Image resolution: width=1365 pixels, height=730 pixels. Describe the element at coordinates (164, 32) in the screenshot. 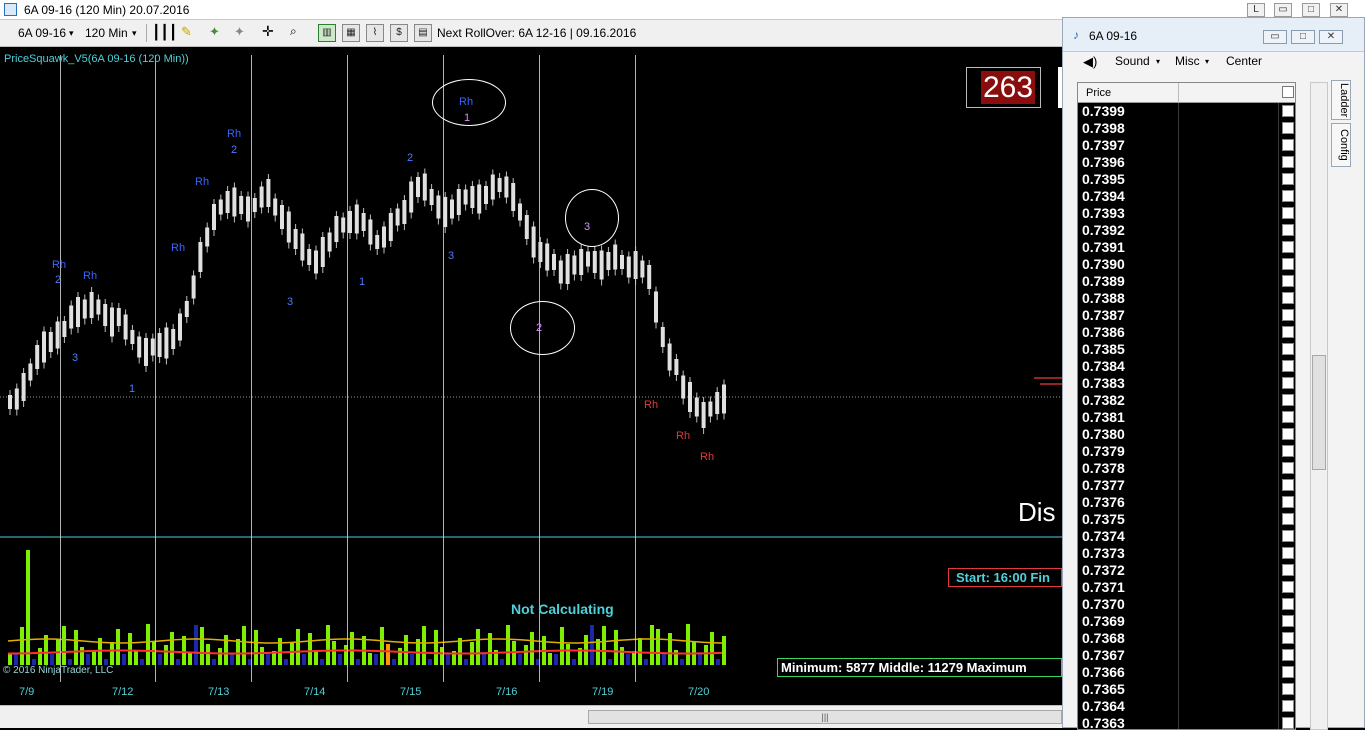

I see `bar-type-icon: ┃┃┃` at that location.